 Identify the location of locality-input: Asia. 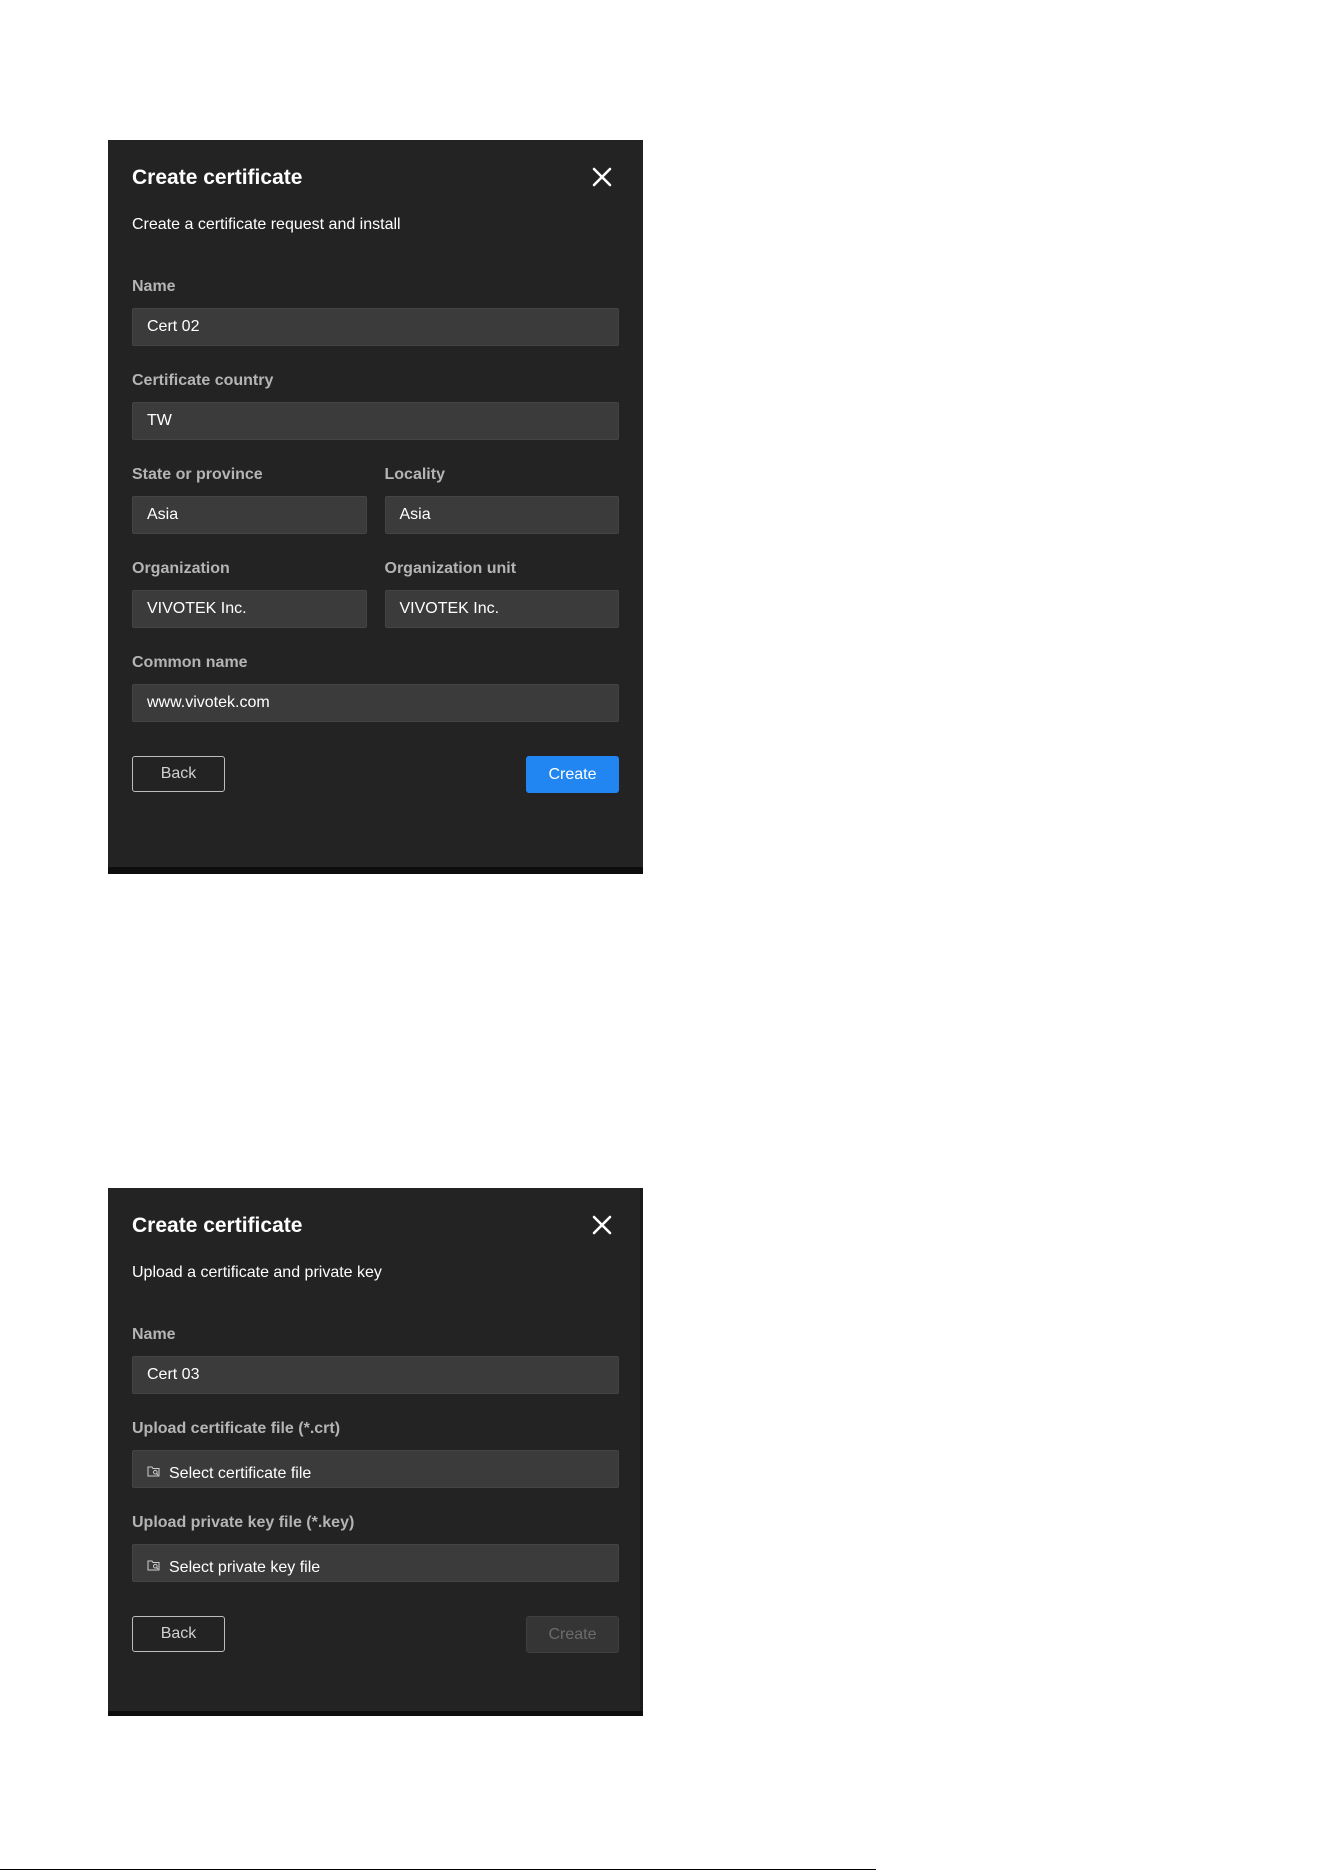
(501, 515).